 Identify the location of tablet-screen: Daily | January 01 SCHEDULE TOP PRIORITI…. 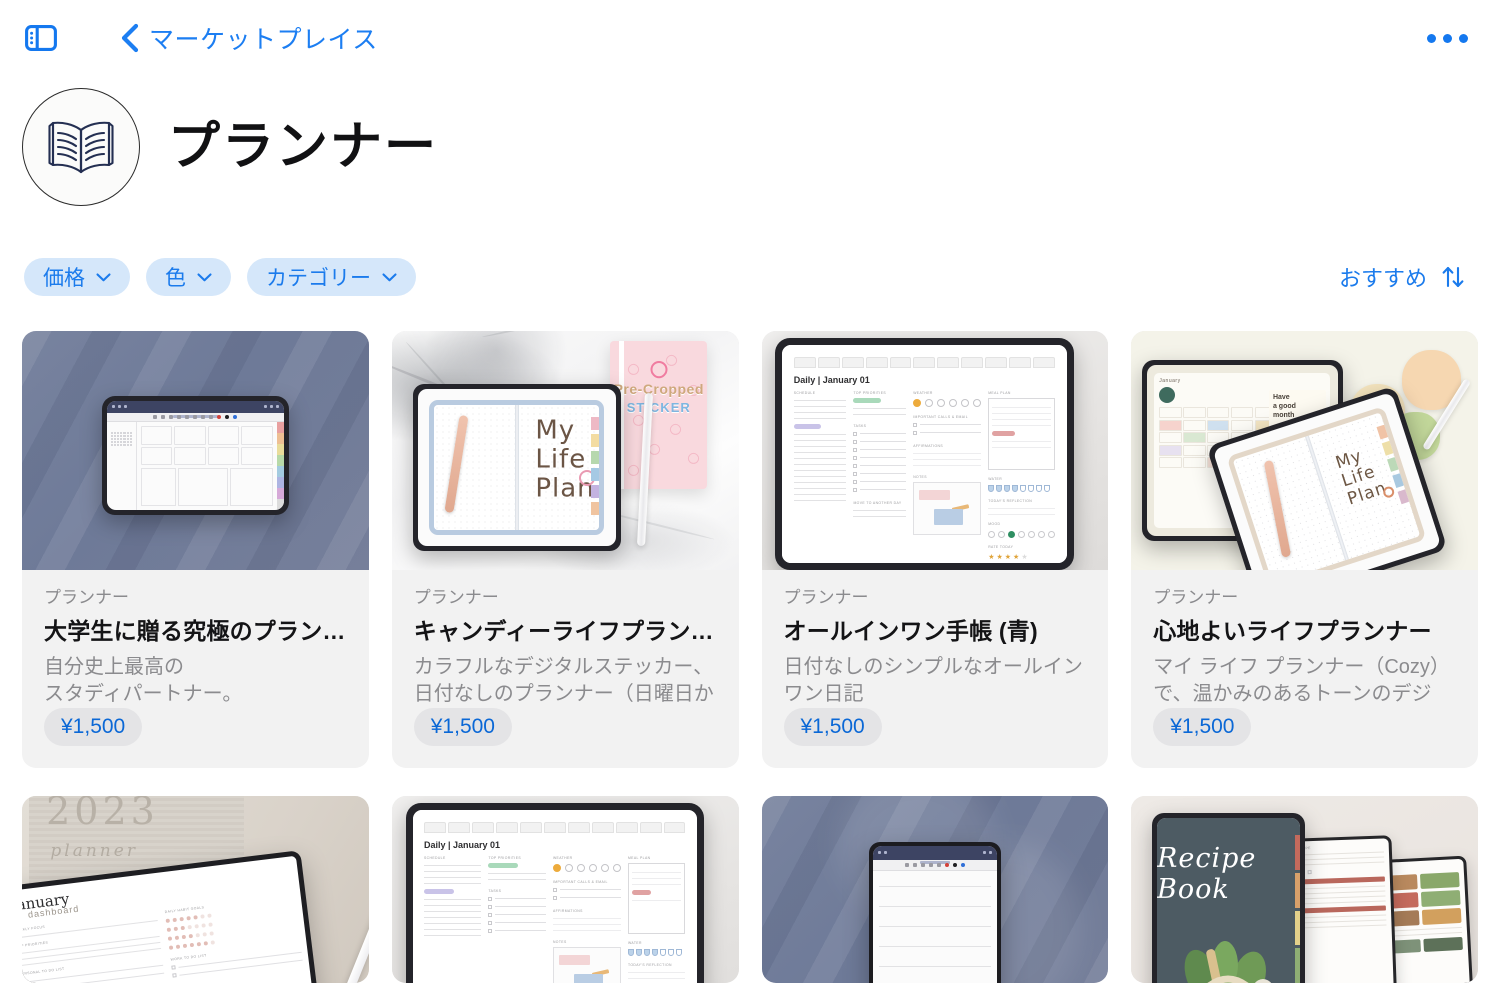
(924, 454).